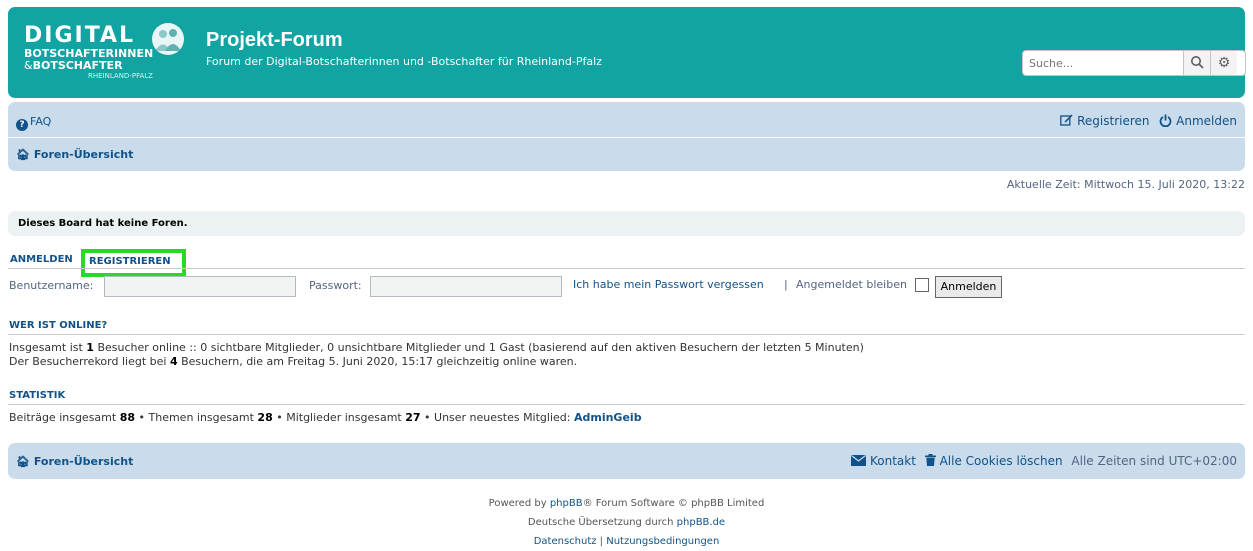 This screenshot has width=1253, height=551. I want to click on forgot-password-link: Ich habe mein Passwort vergessen, so click(668, 284).